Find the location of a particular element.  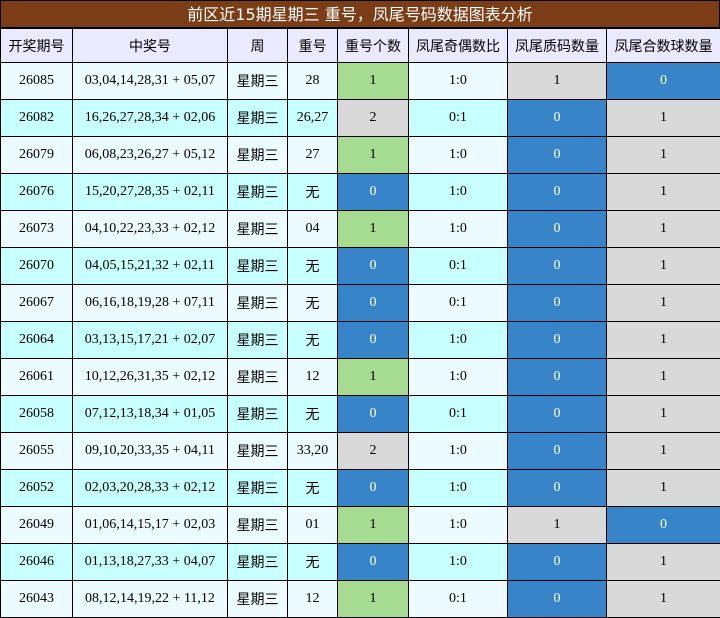

cell-issue: 26064 is located at coordinates (36, 340).